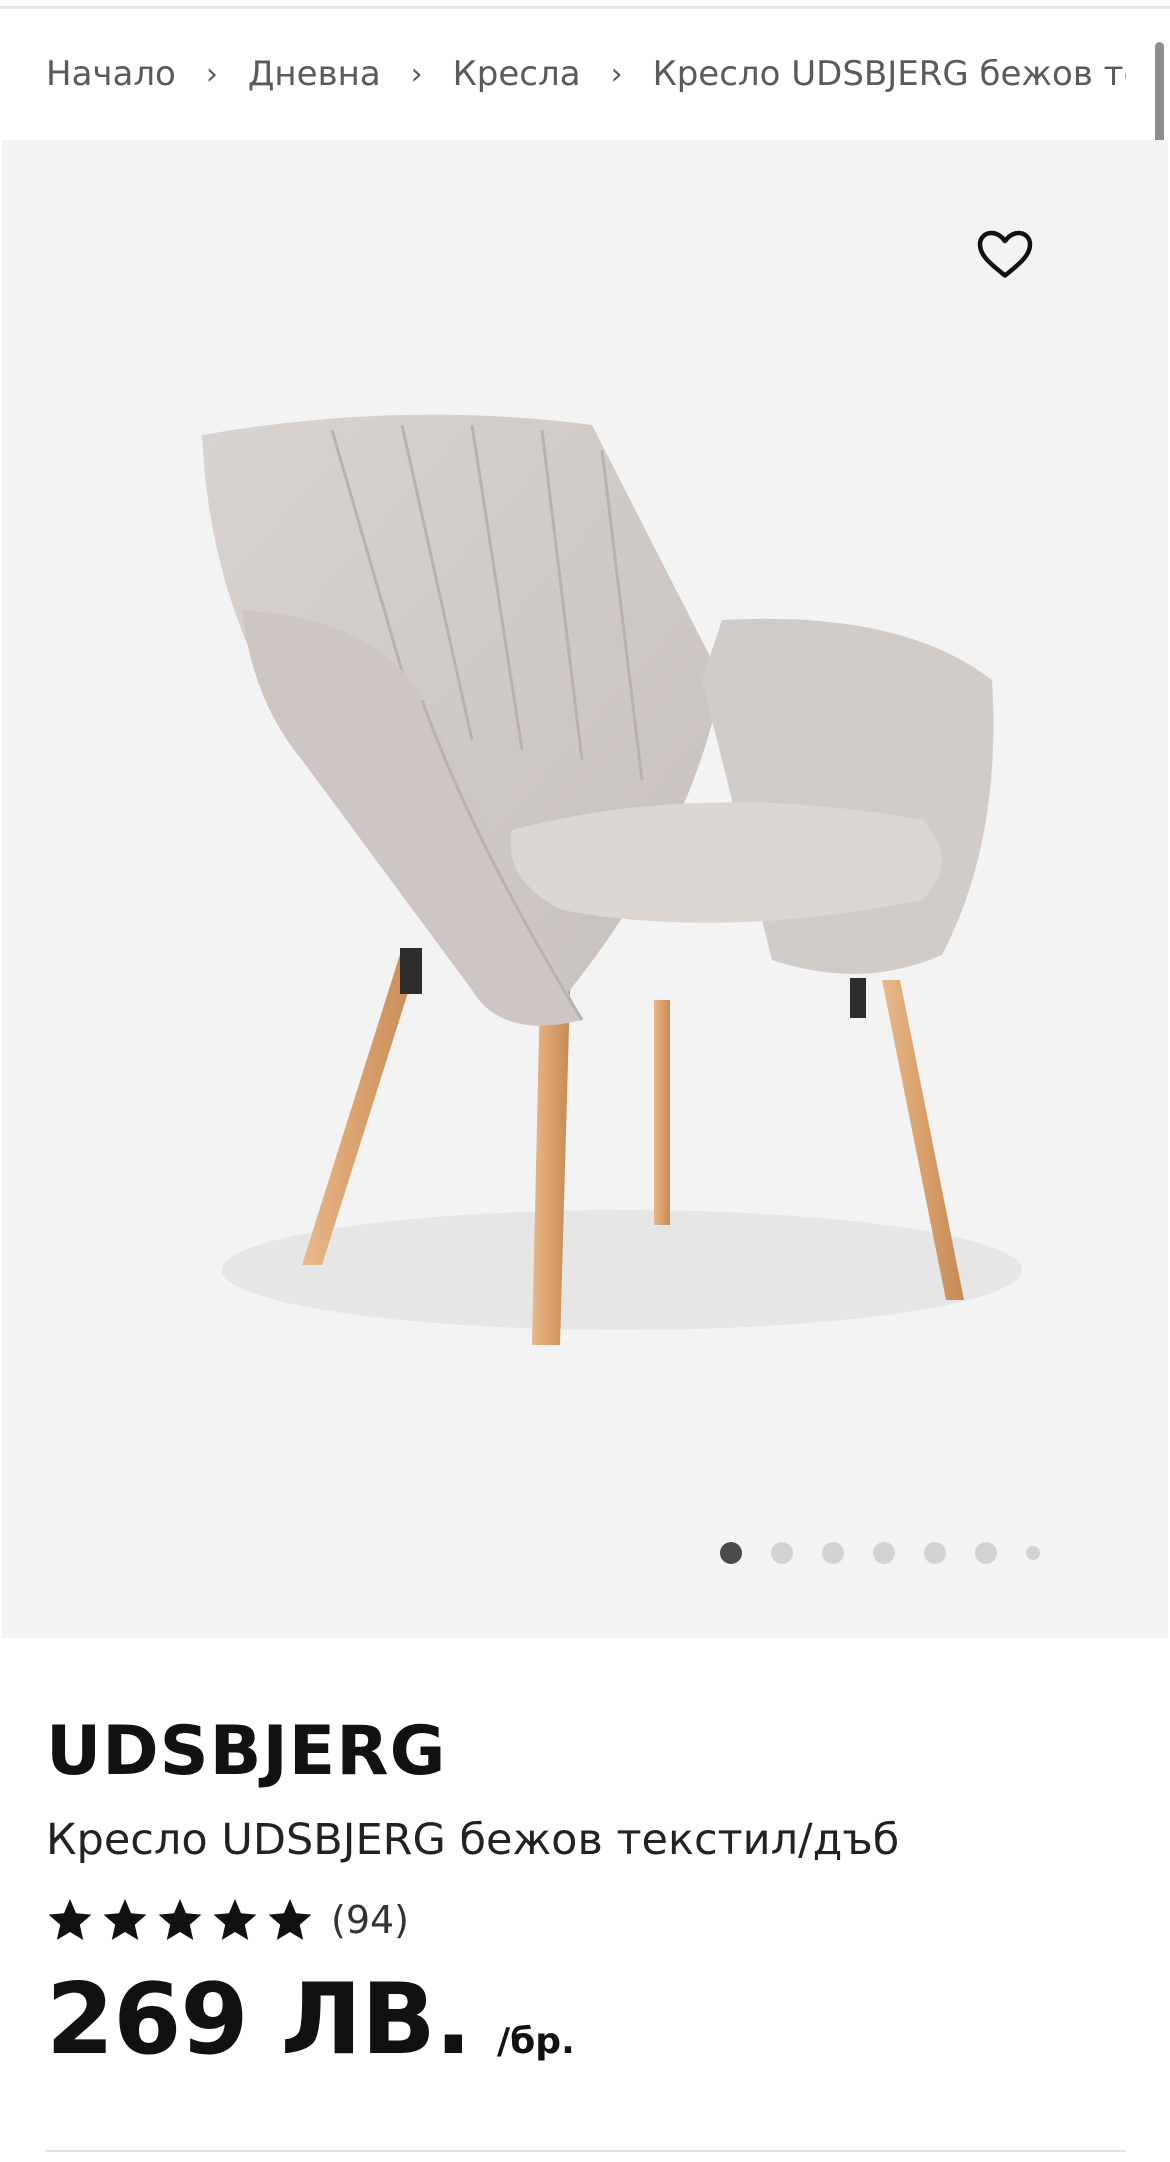 The image size is (1170, 2162). I want to click on top-divider, so click(585, 7).